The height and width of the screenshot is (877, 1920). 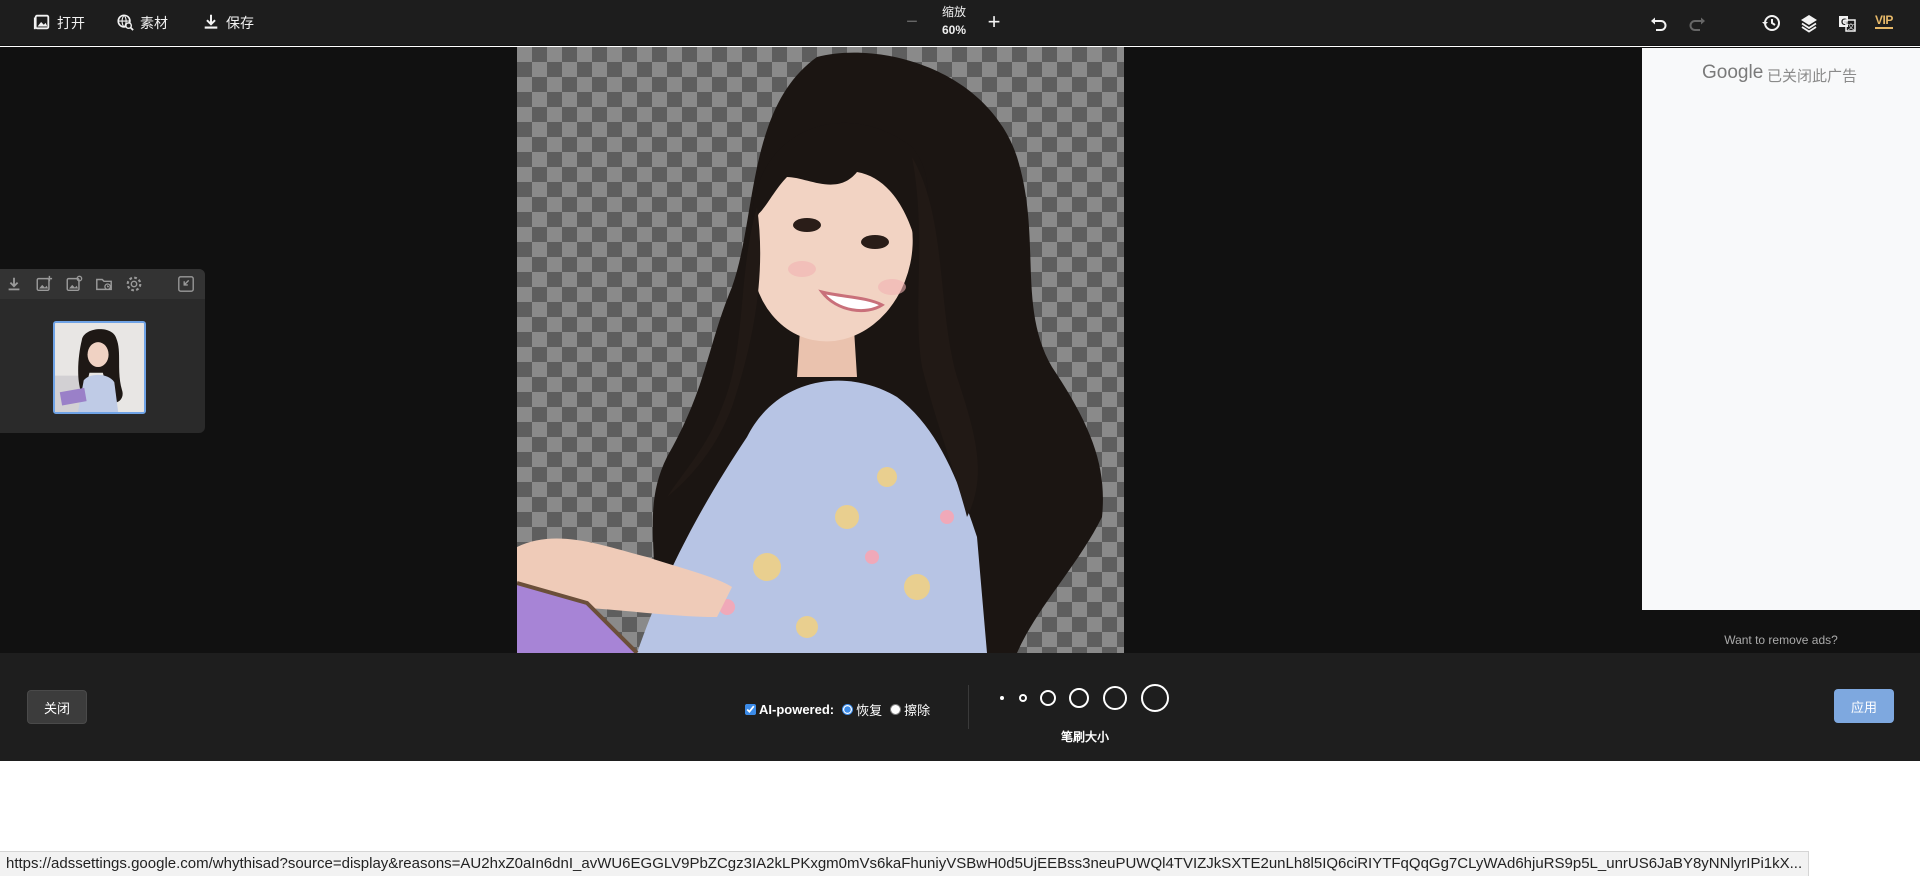 I want to click on ai-powered-checkbox, so click(x=750, y=709).